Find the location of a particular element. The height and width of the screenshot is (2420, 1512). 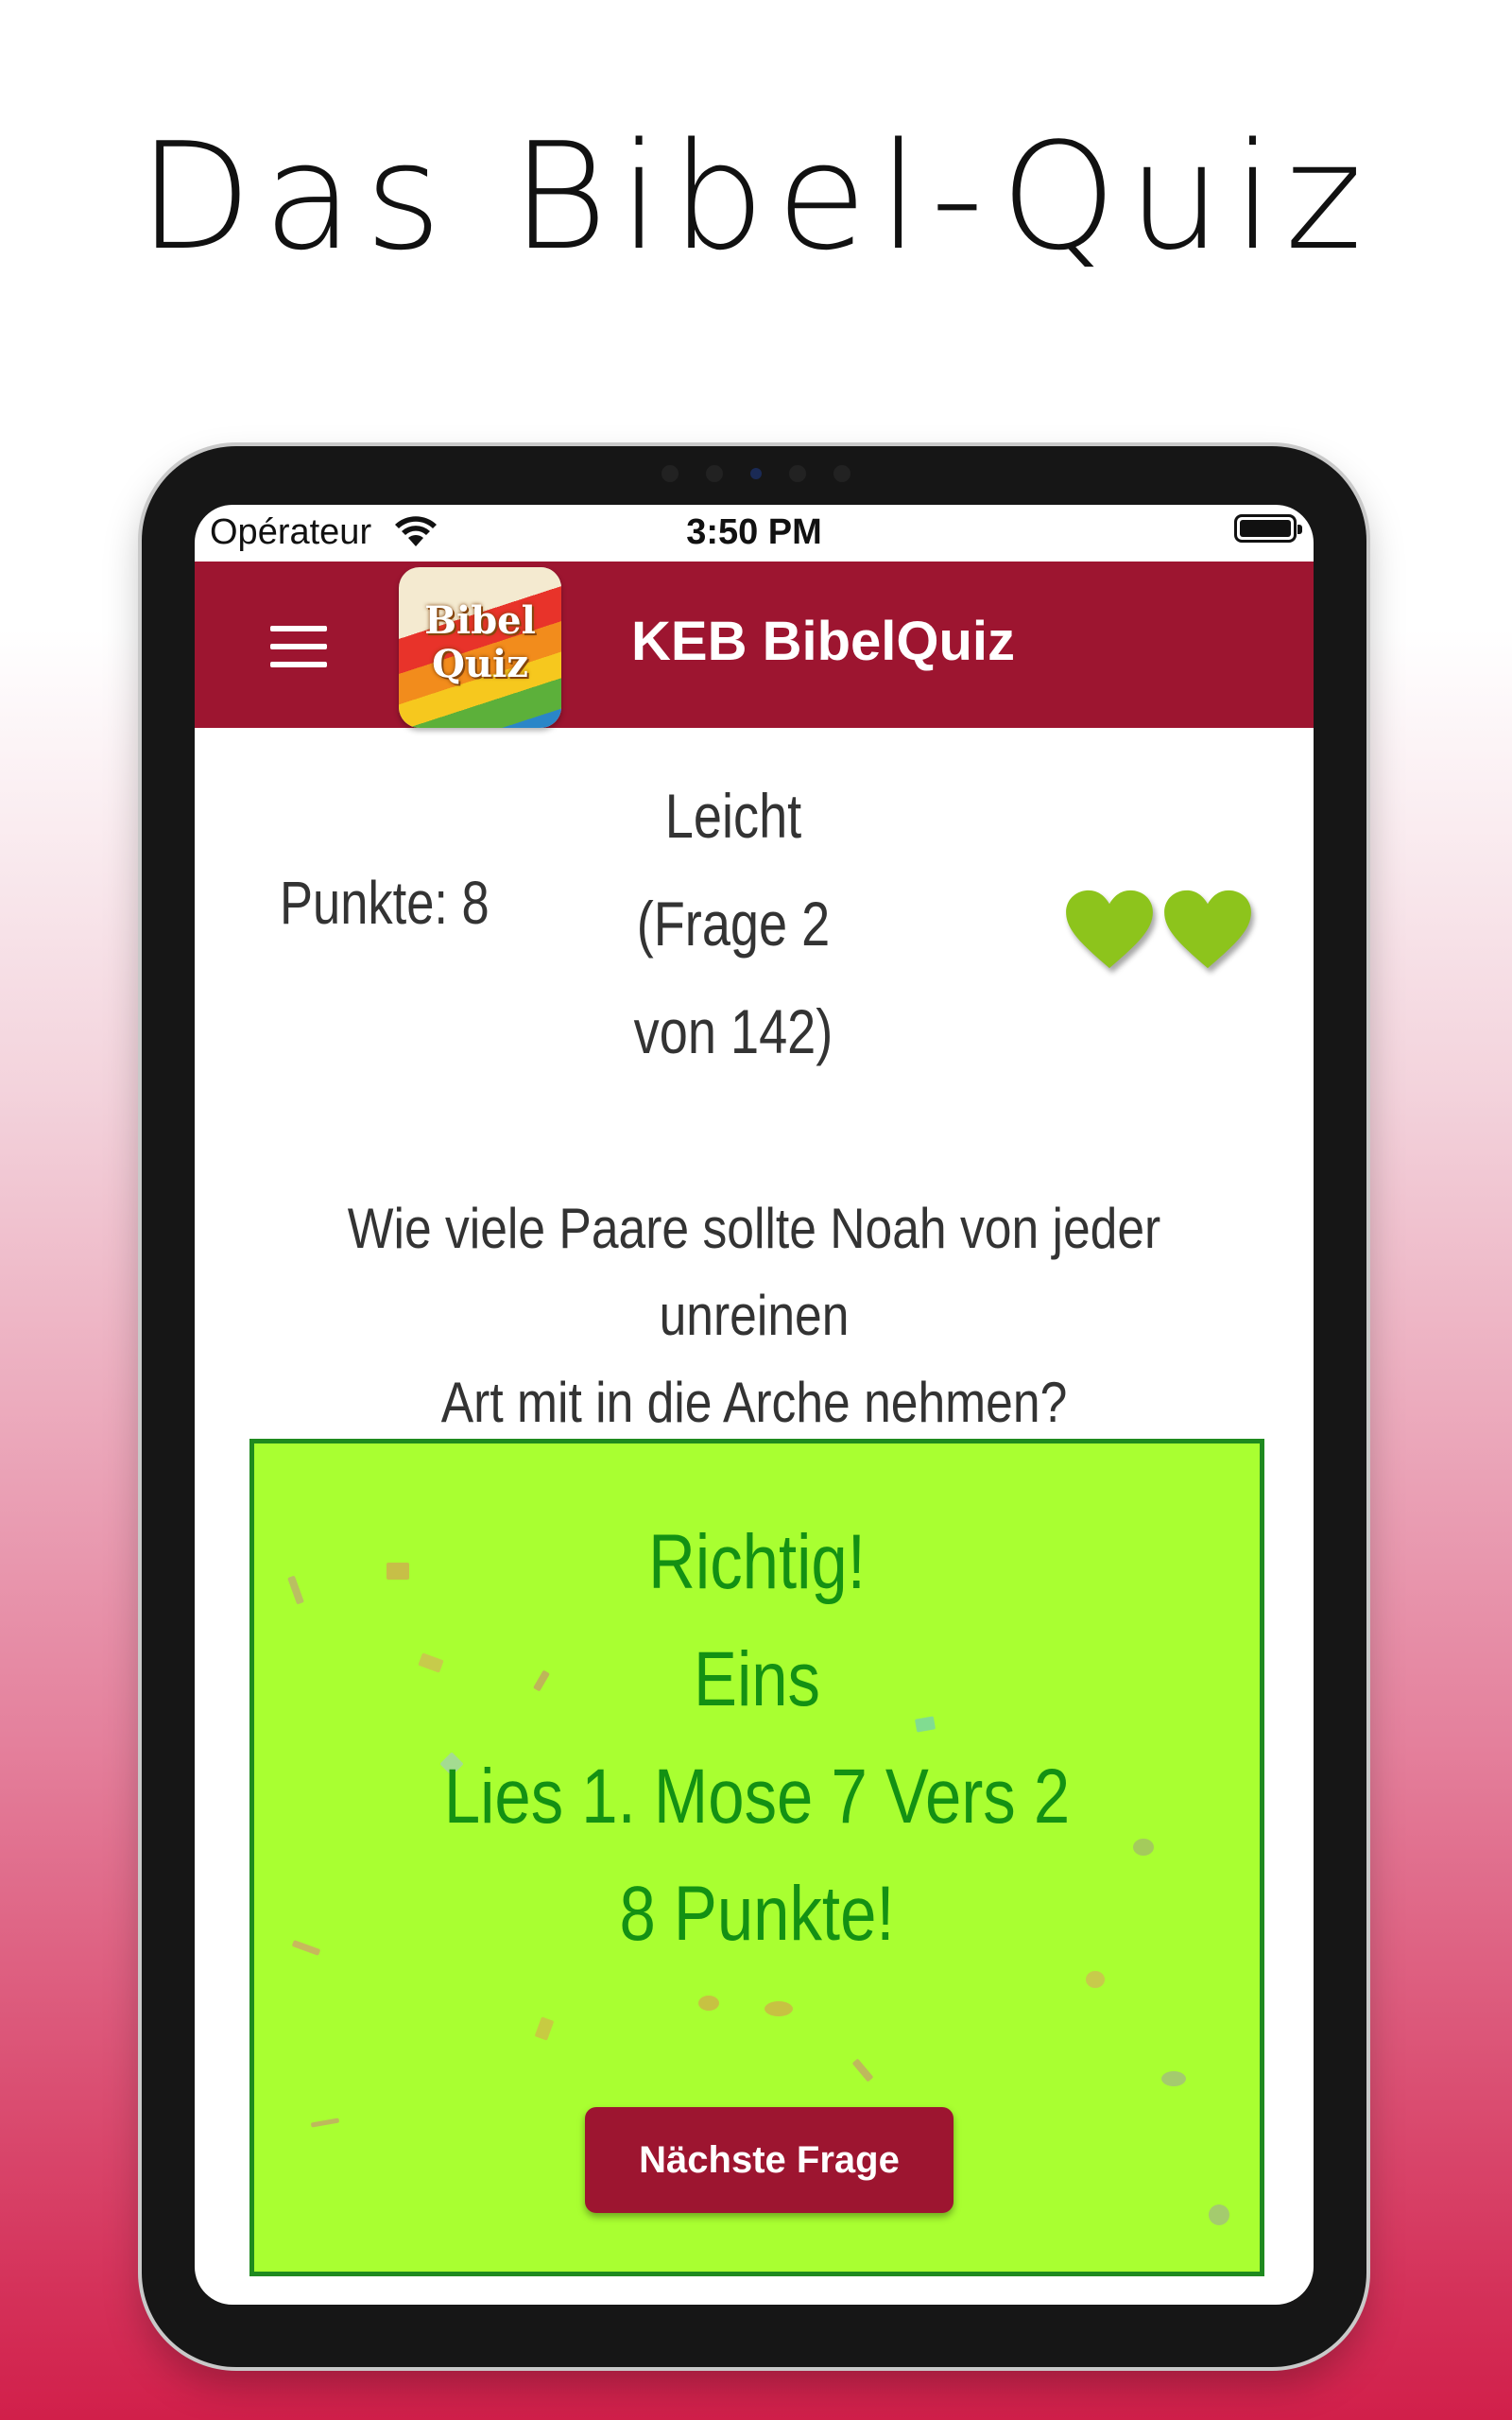

level-name: Leicht is located at coordinates (733, 816).